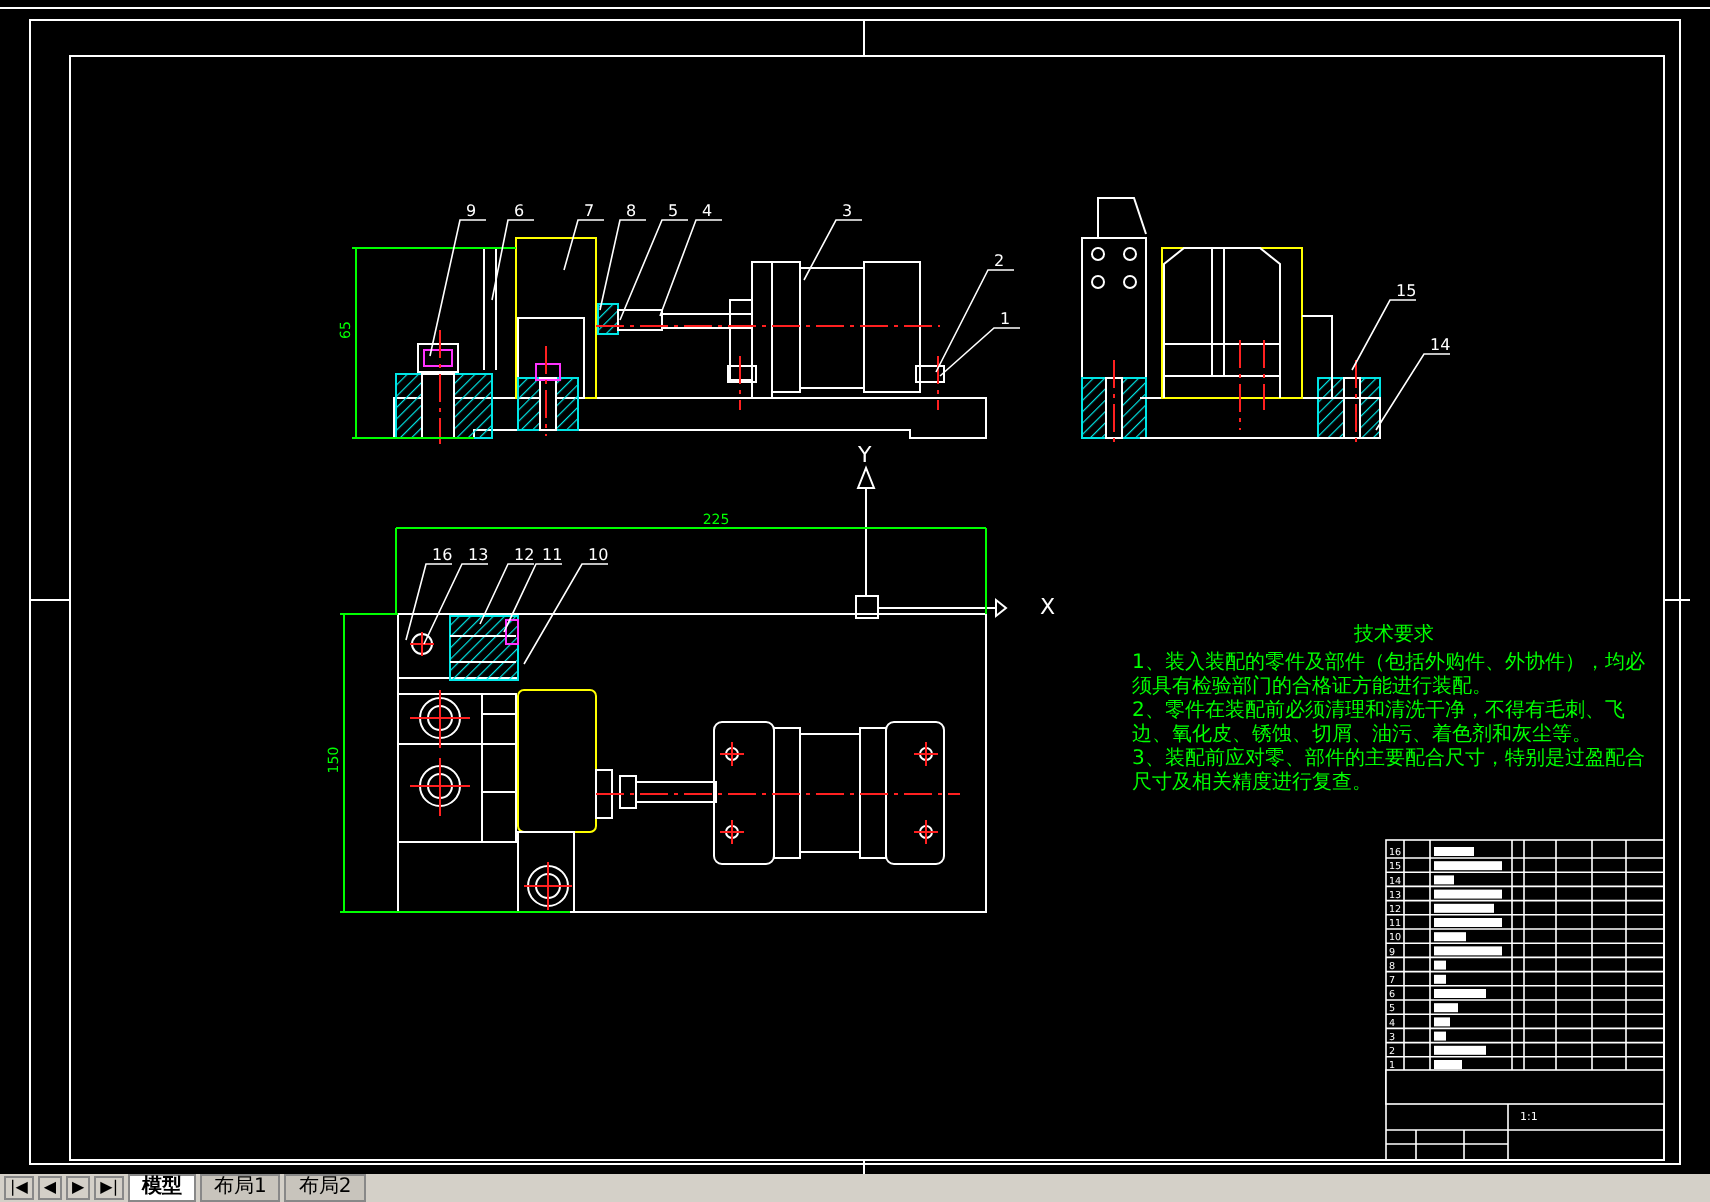 The image size is (1710, 1202). I want to click on axis-label: X, so click(1048, 607).